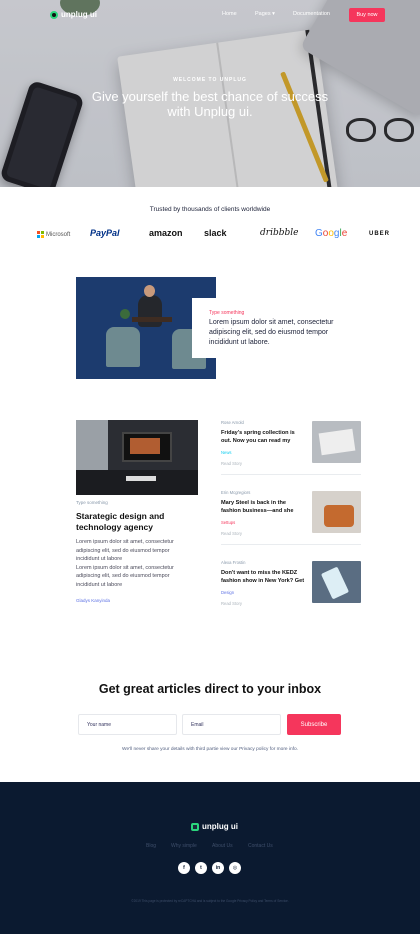  I want to click on feature-tag: Type something, so click(227, 313).